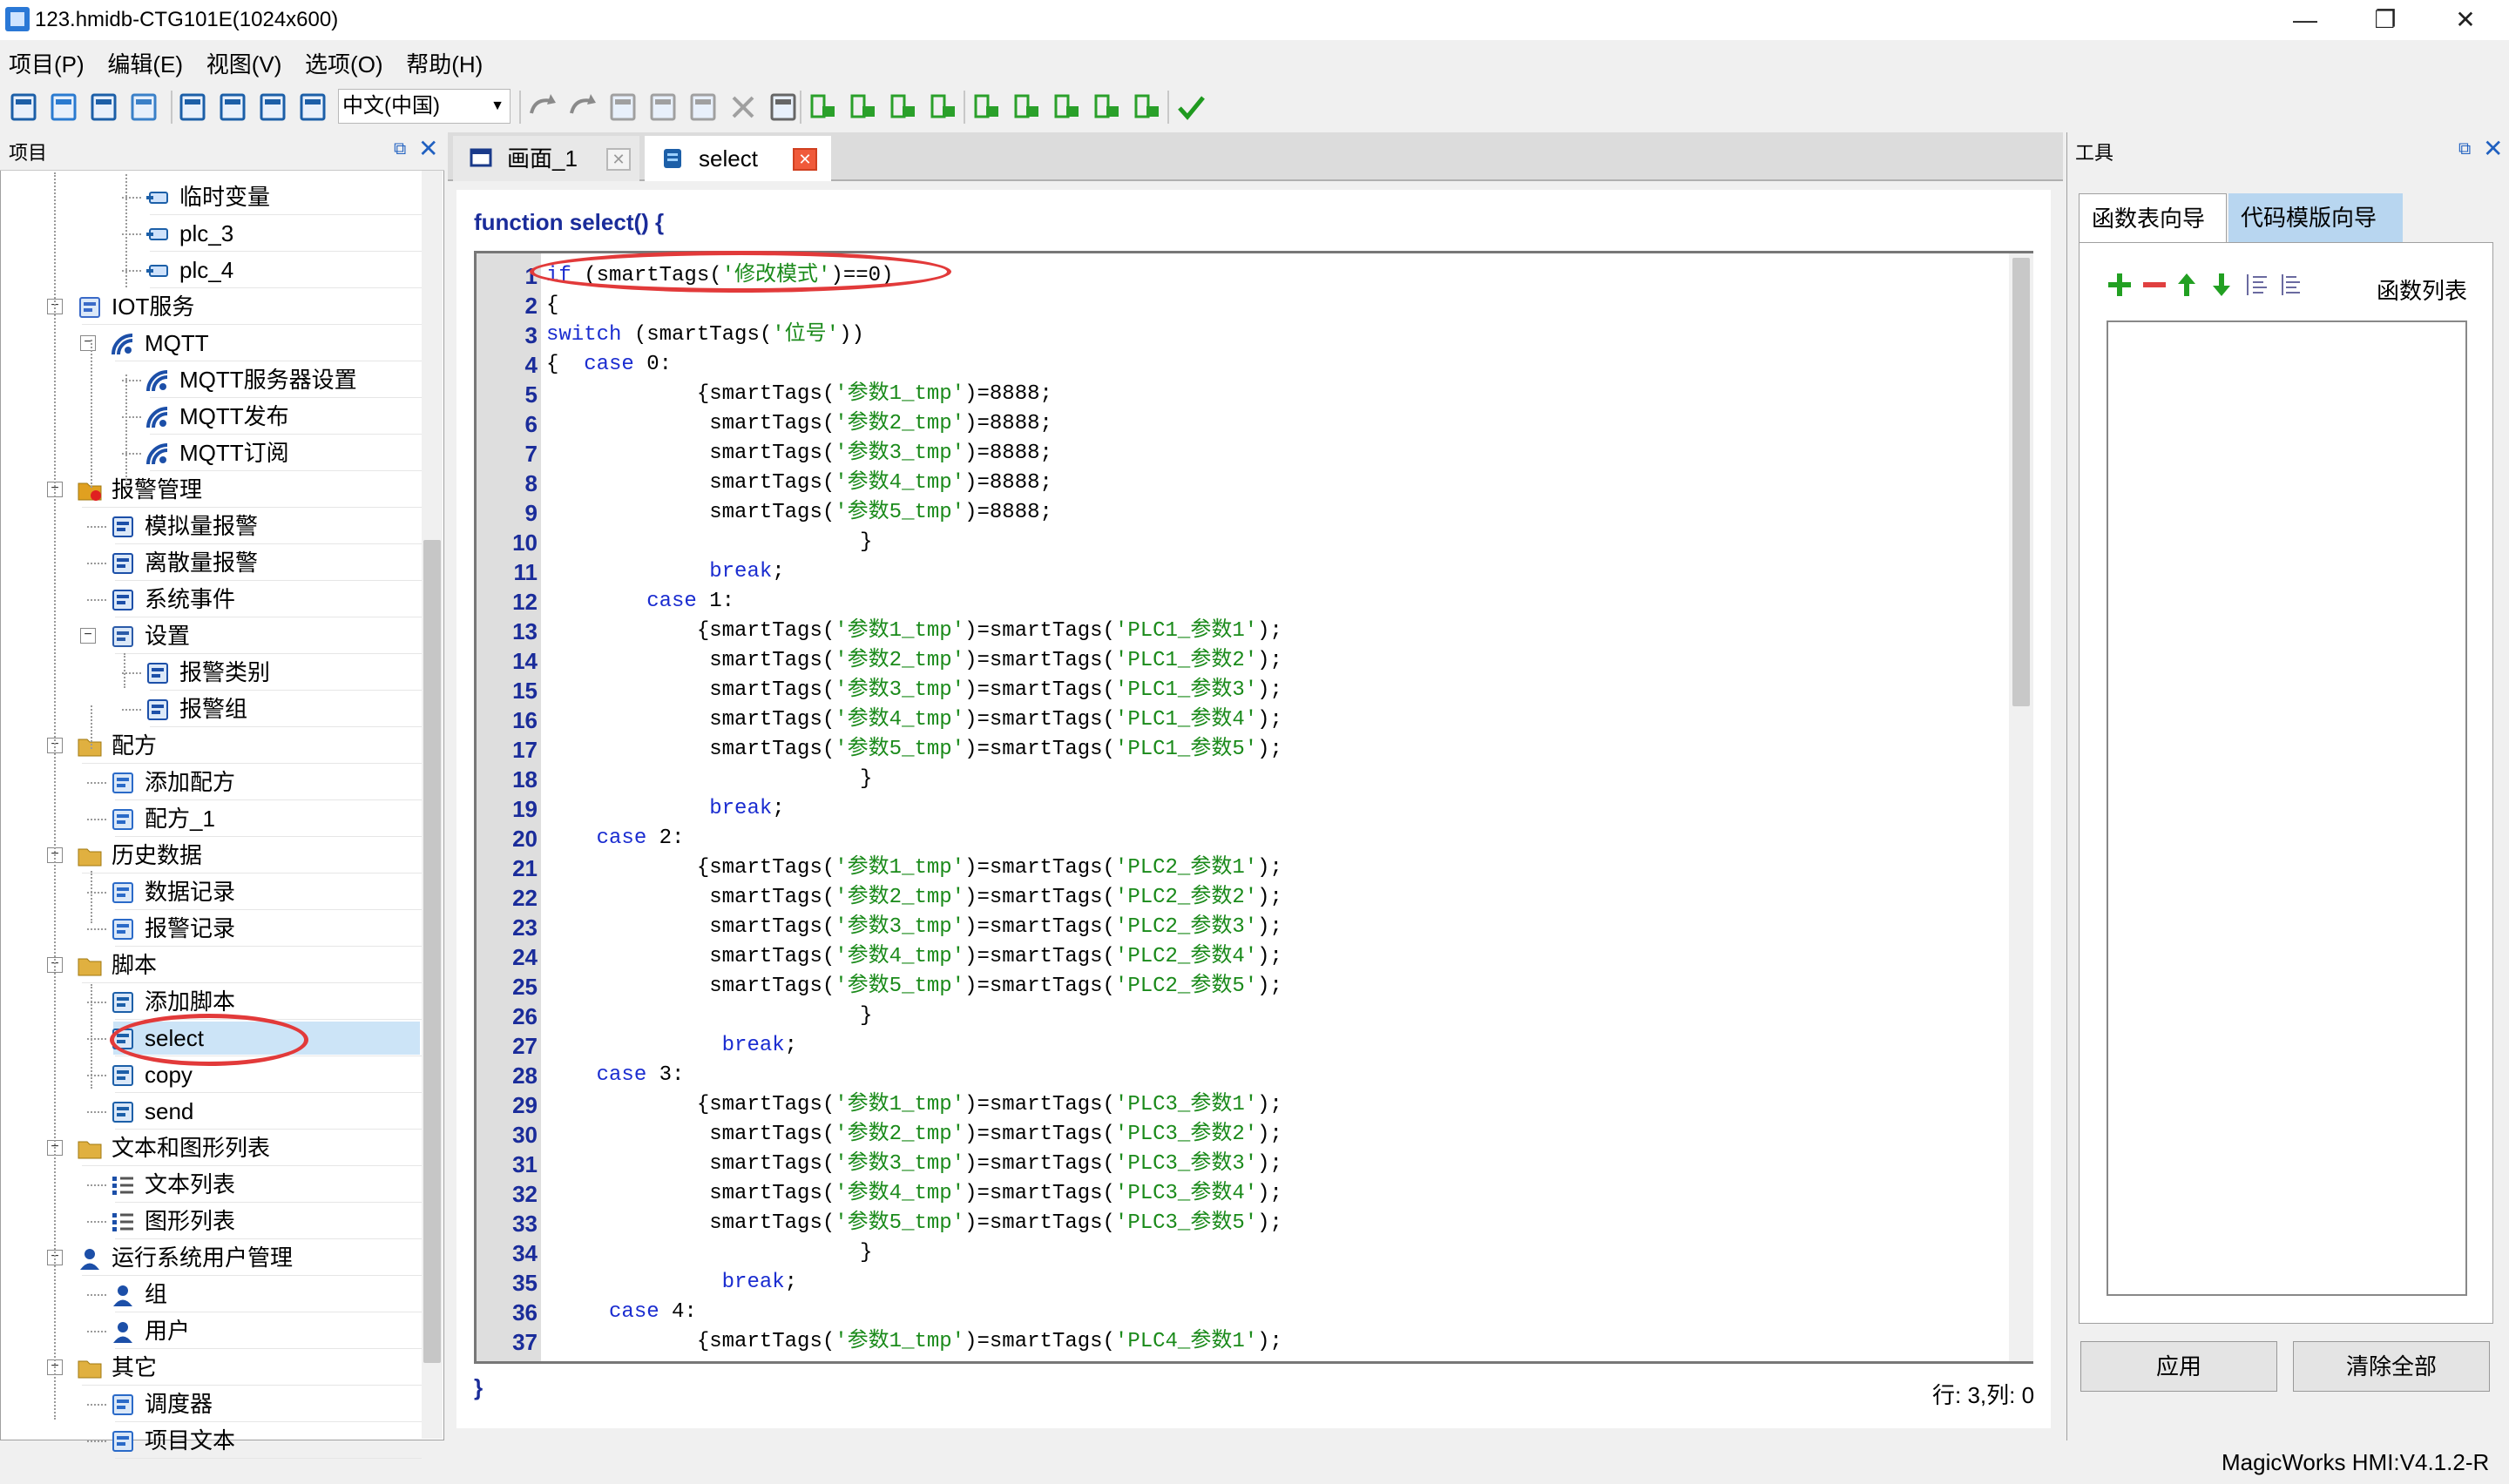  Describe the element at coordinates (2305, 20) in the screenshot. I see `minimize-button: —` at that location.